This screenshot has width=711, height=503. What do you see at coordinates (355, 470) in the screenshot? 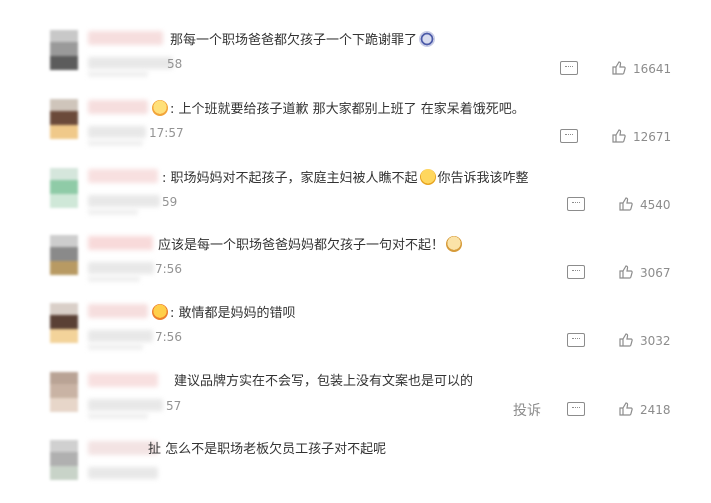
I see `comment-item: 扯 怎么不是职场老板欠员工孩子对不起呢` at bounding box center [355, 470].